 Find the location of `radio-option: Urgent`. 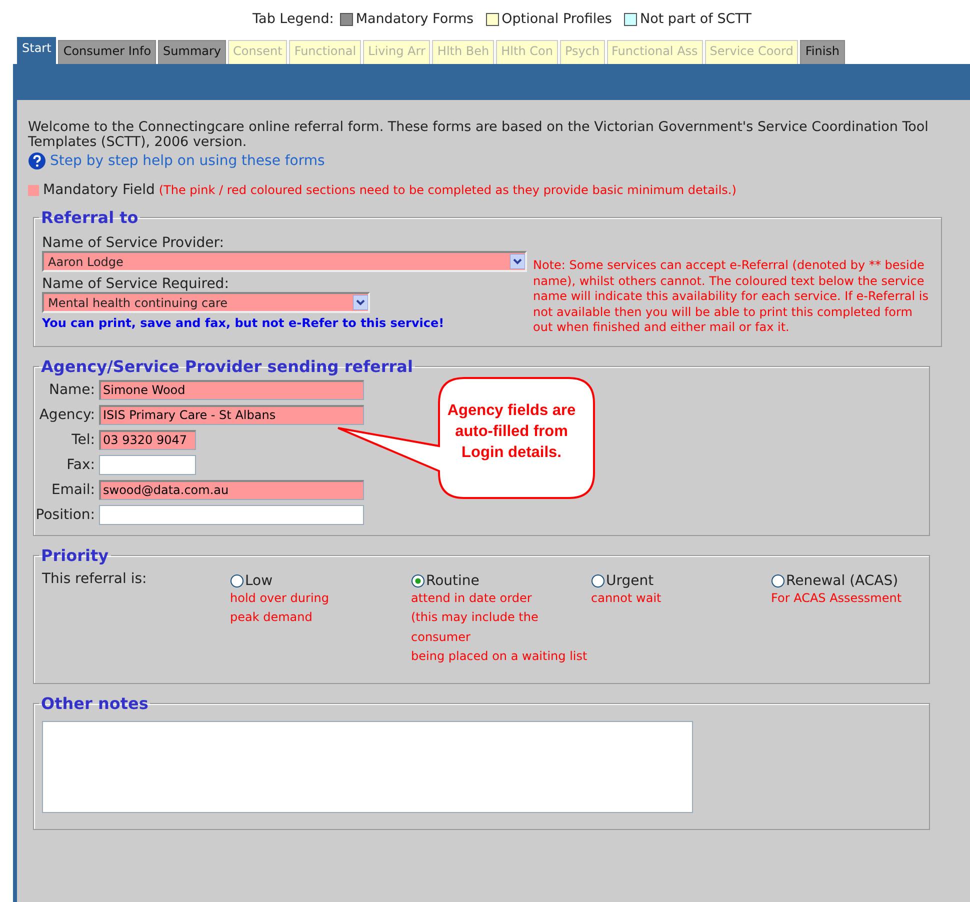

radio-option: Urgent is located at coordinates (681, 580).